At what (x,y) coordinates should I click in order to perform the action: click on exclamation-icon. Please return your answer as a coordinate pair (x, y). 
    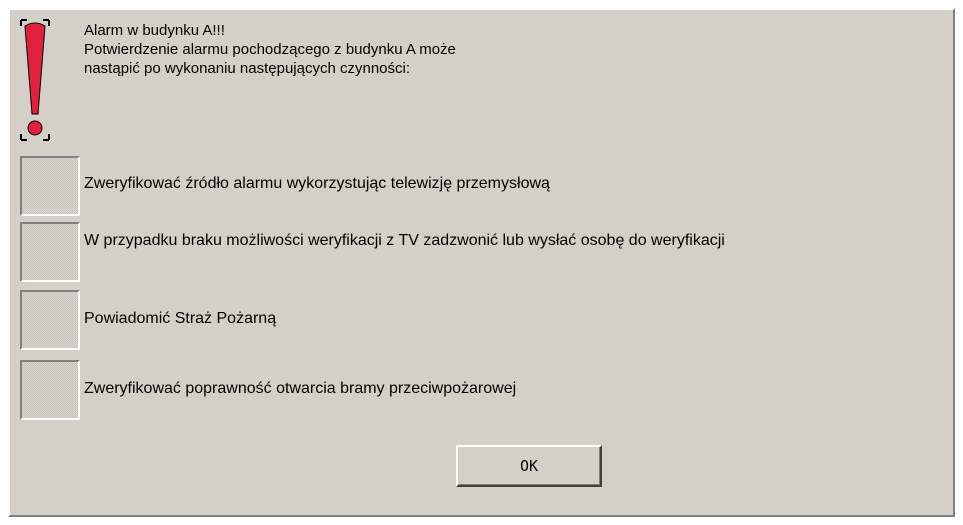
    Looking at the image, I should click on (35, 80).